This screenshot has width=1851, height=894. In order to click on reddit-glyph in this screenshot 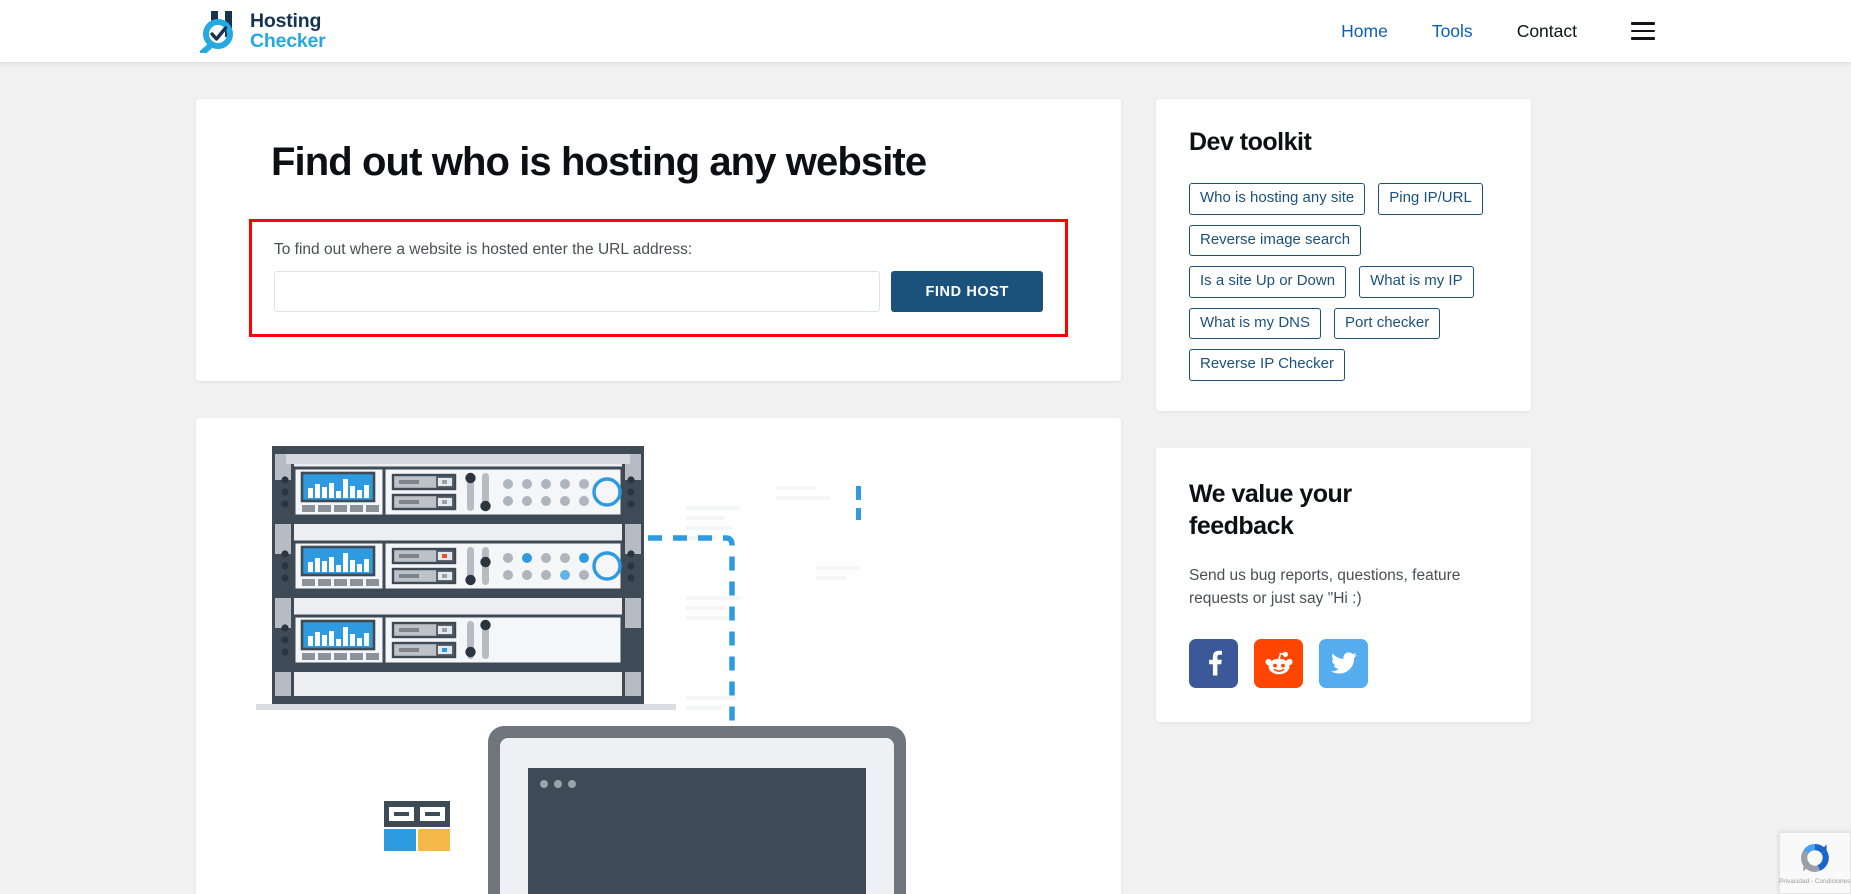, I will do `click(1278, 663)`.